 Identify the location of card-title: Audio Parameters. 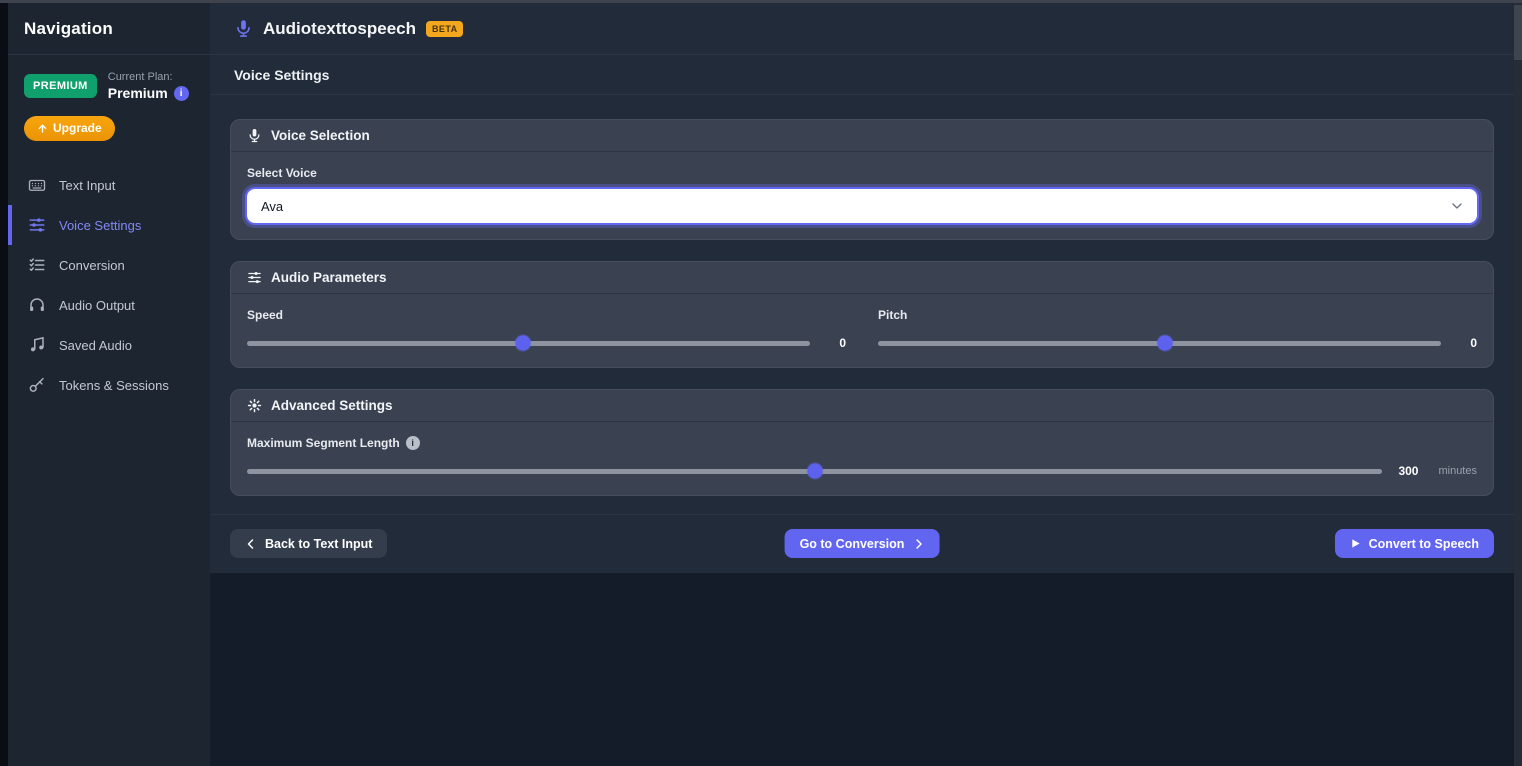
(329, 277).